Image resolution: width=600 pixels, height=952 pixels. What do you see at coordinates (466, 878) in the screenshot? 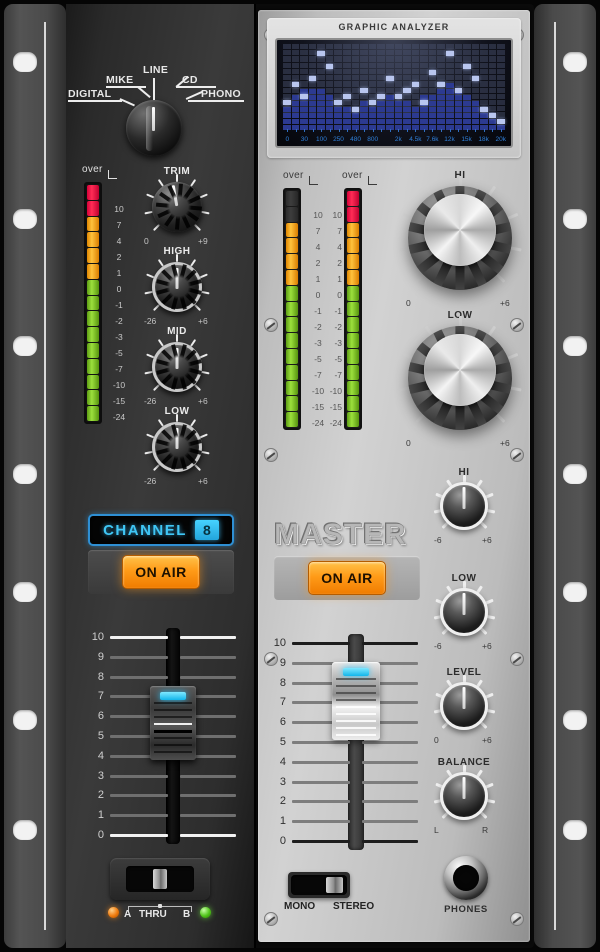
I see `phones-jack` at bounding box center [466, 878].